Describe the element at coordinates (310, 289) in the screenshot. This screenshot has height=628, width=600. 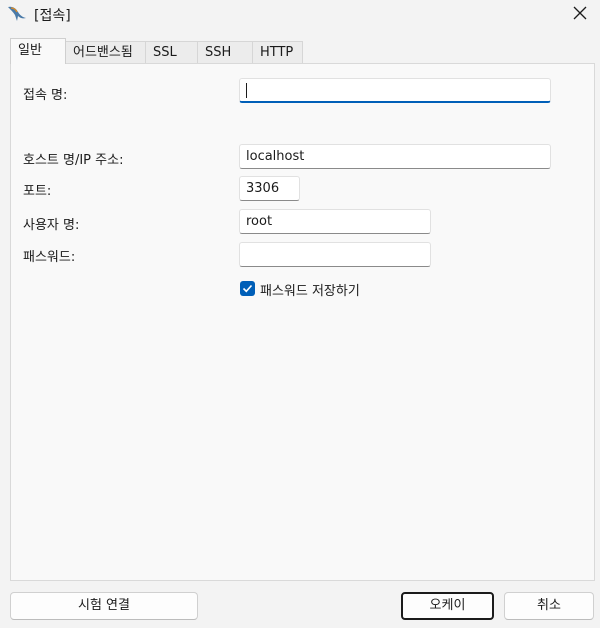
I see `save-password-label: 패스워드 저장하기` at that location.